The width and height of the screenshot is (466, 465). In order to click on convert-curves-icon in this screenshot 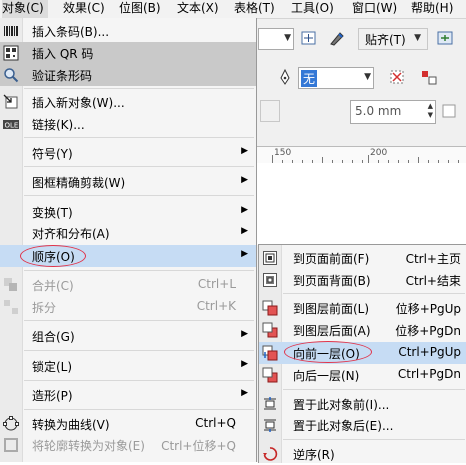, I will do `click(11, 424)`.